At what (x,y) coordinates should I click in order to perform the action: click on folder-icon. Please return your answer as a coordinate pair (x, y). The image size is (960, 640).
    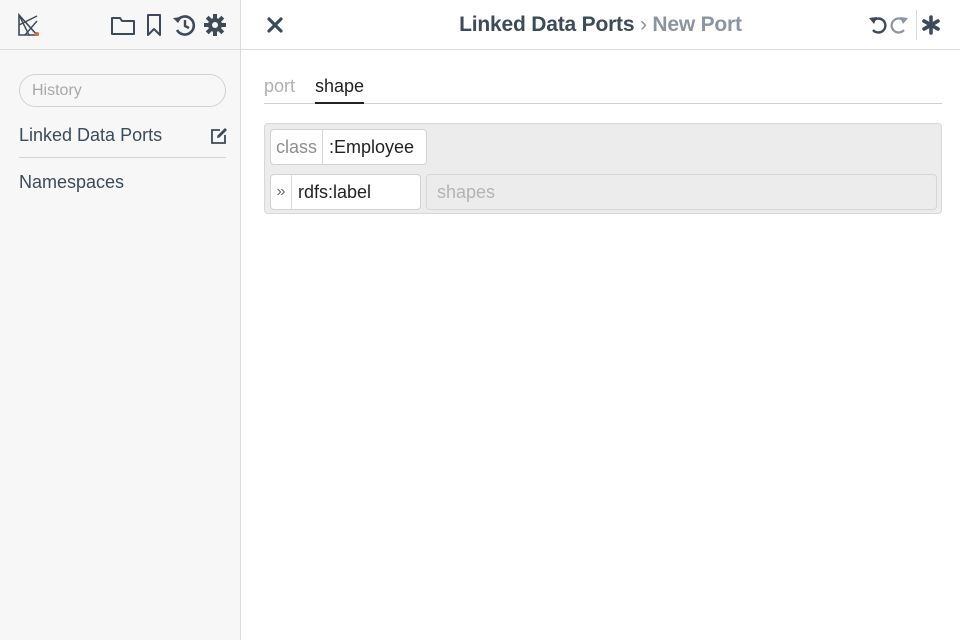
    Looking at the image, I should click on (123, 25).